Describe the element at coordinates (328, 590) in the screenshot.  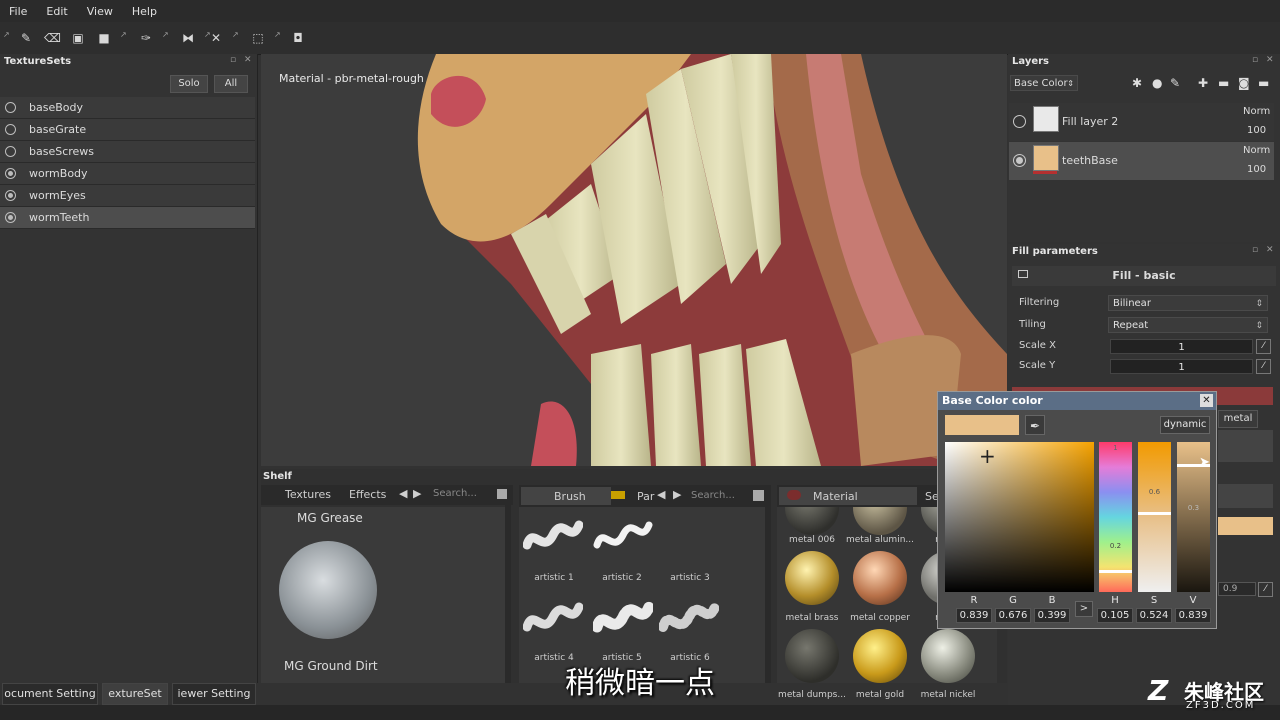
I see `texture-thumb-grease` at that location.